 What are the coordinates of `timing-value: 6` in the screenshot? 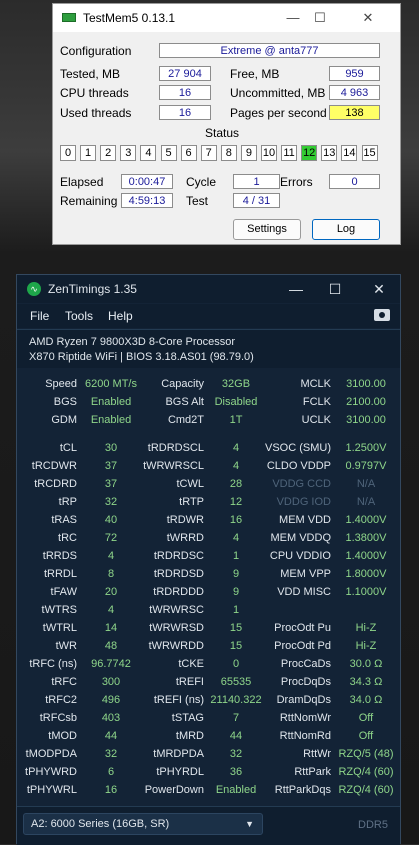 It's located at (111, 772).